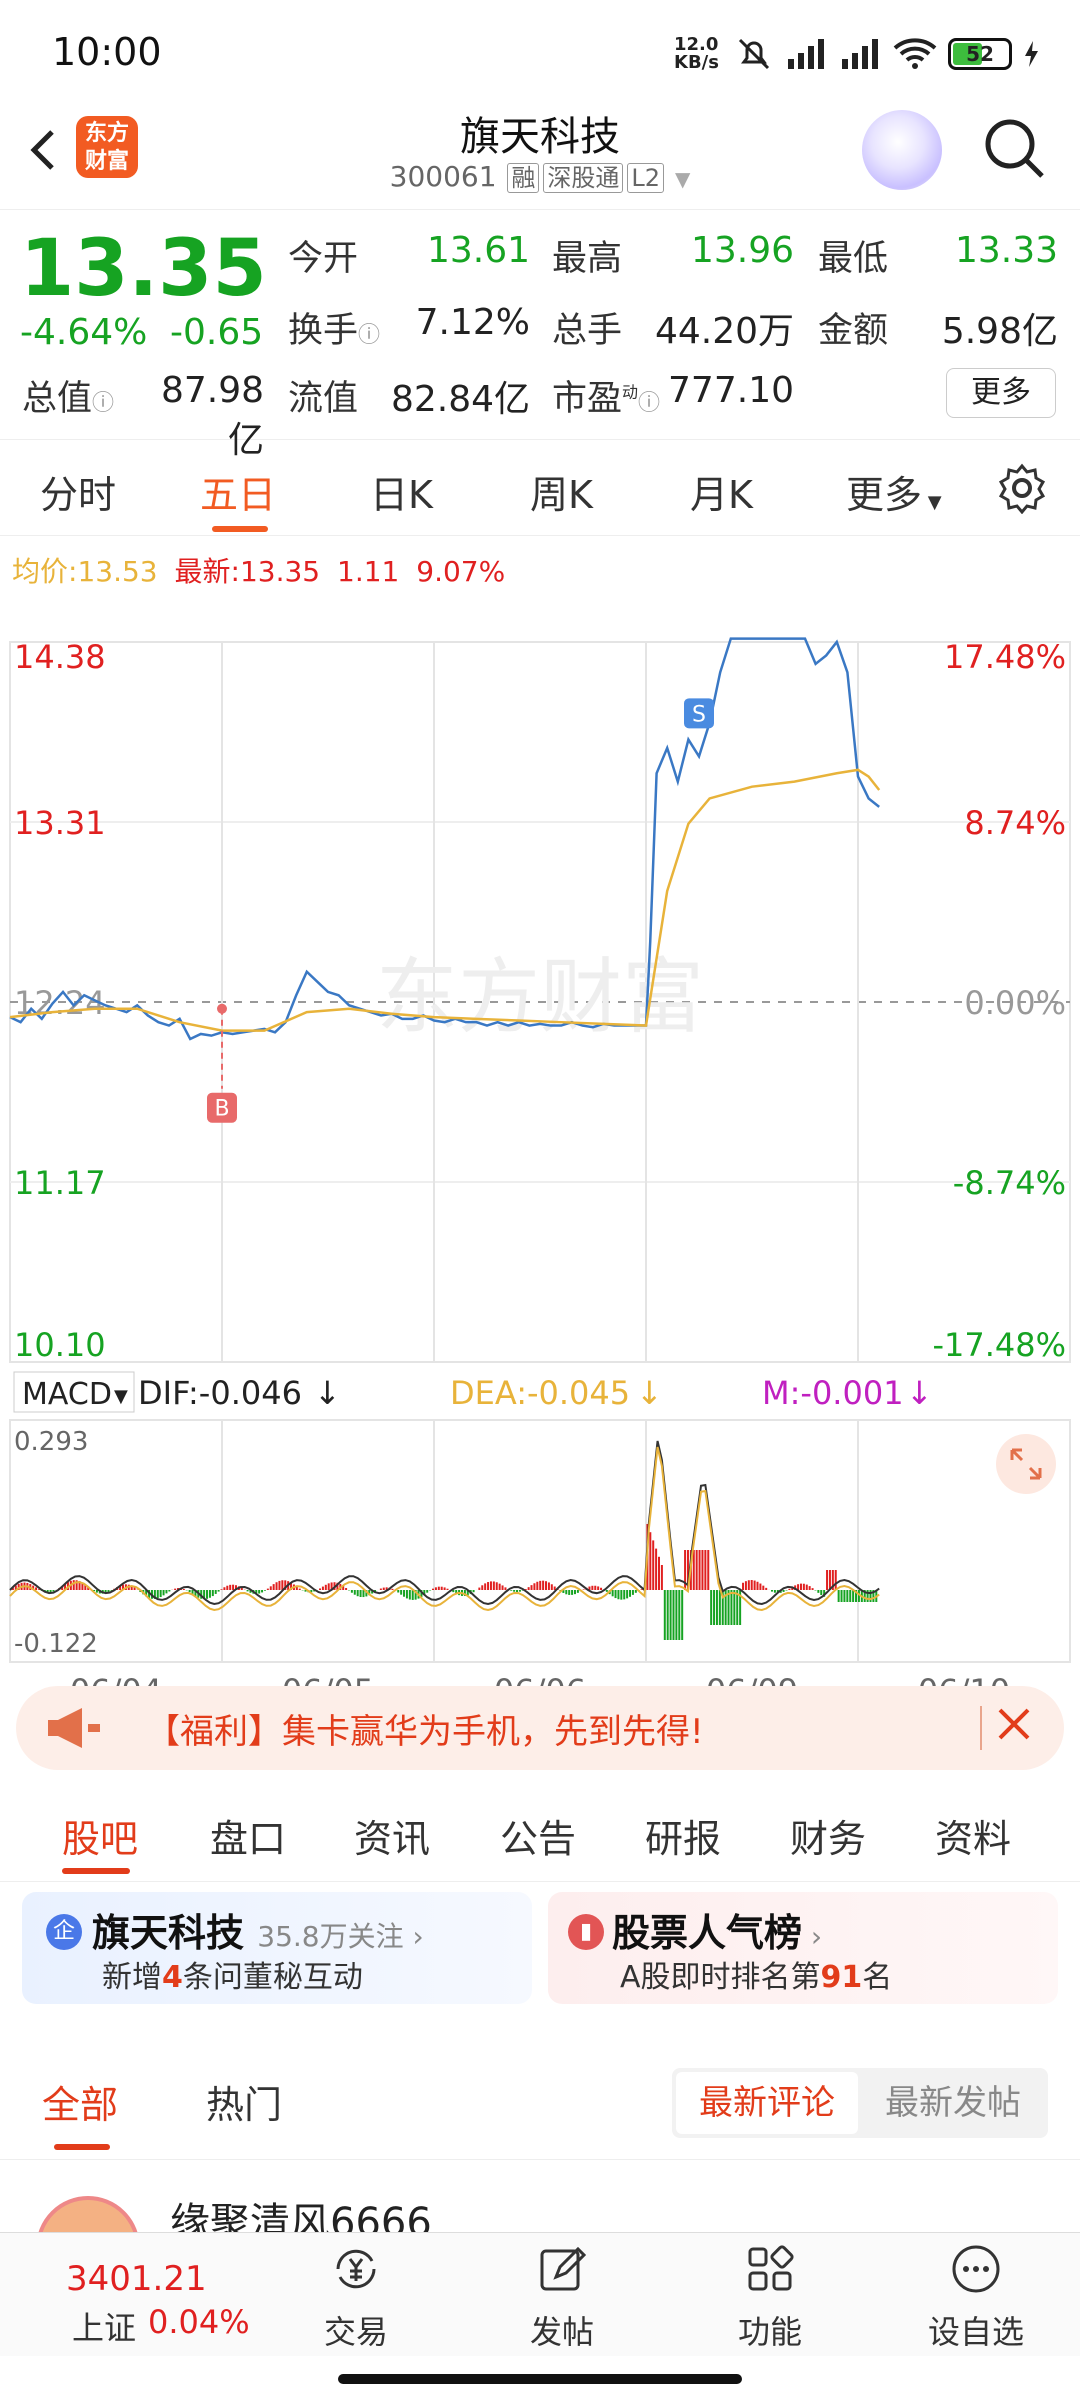  What do you see at coordinates (683, 1835) in the screenshot?
I see `tab-research: 研报` at bounding box center [683, 1835].